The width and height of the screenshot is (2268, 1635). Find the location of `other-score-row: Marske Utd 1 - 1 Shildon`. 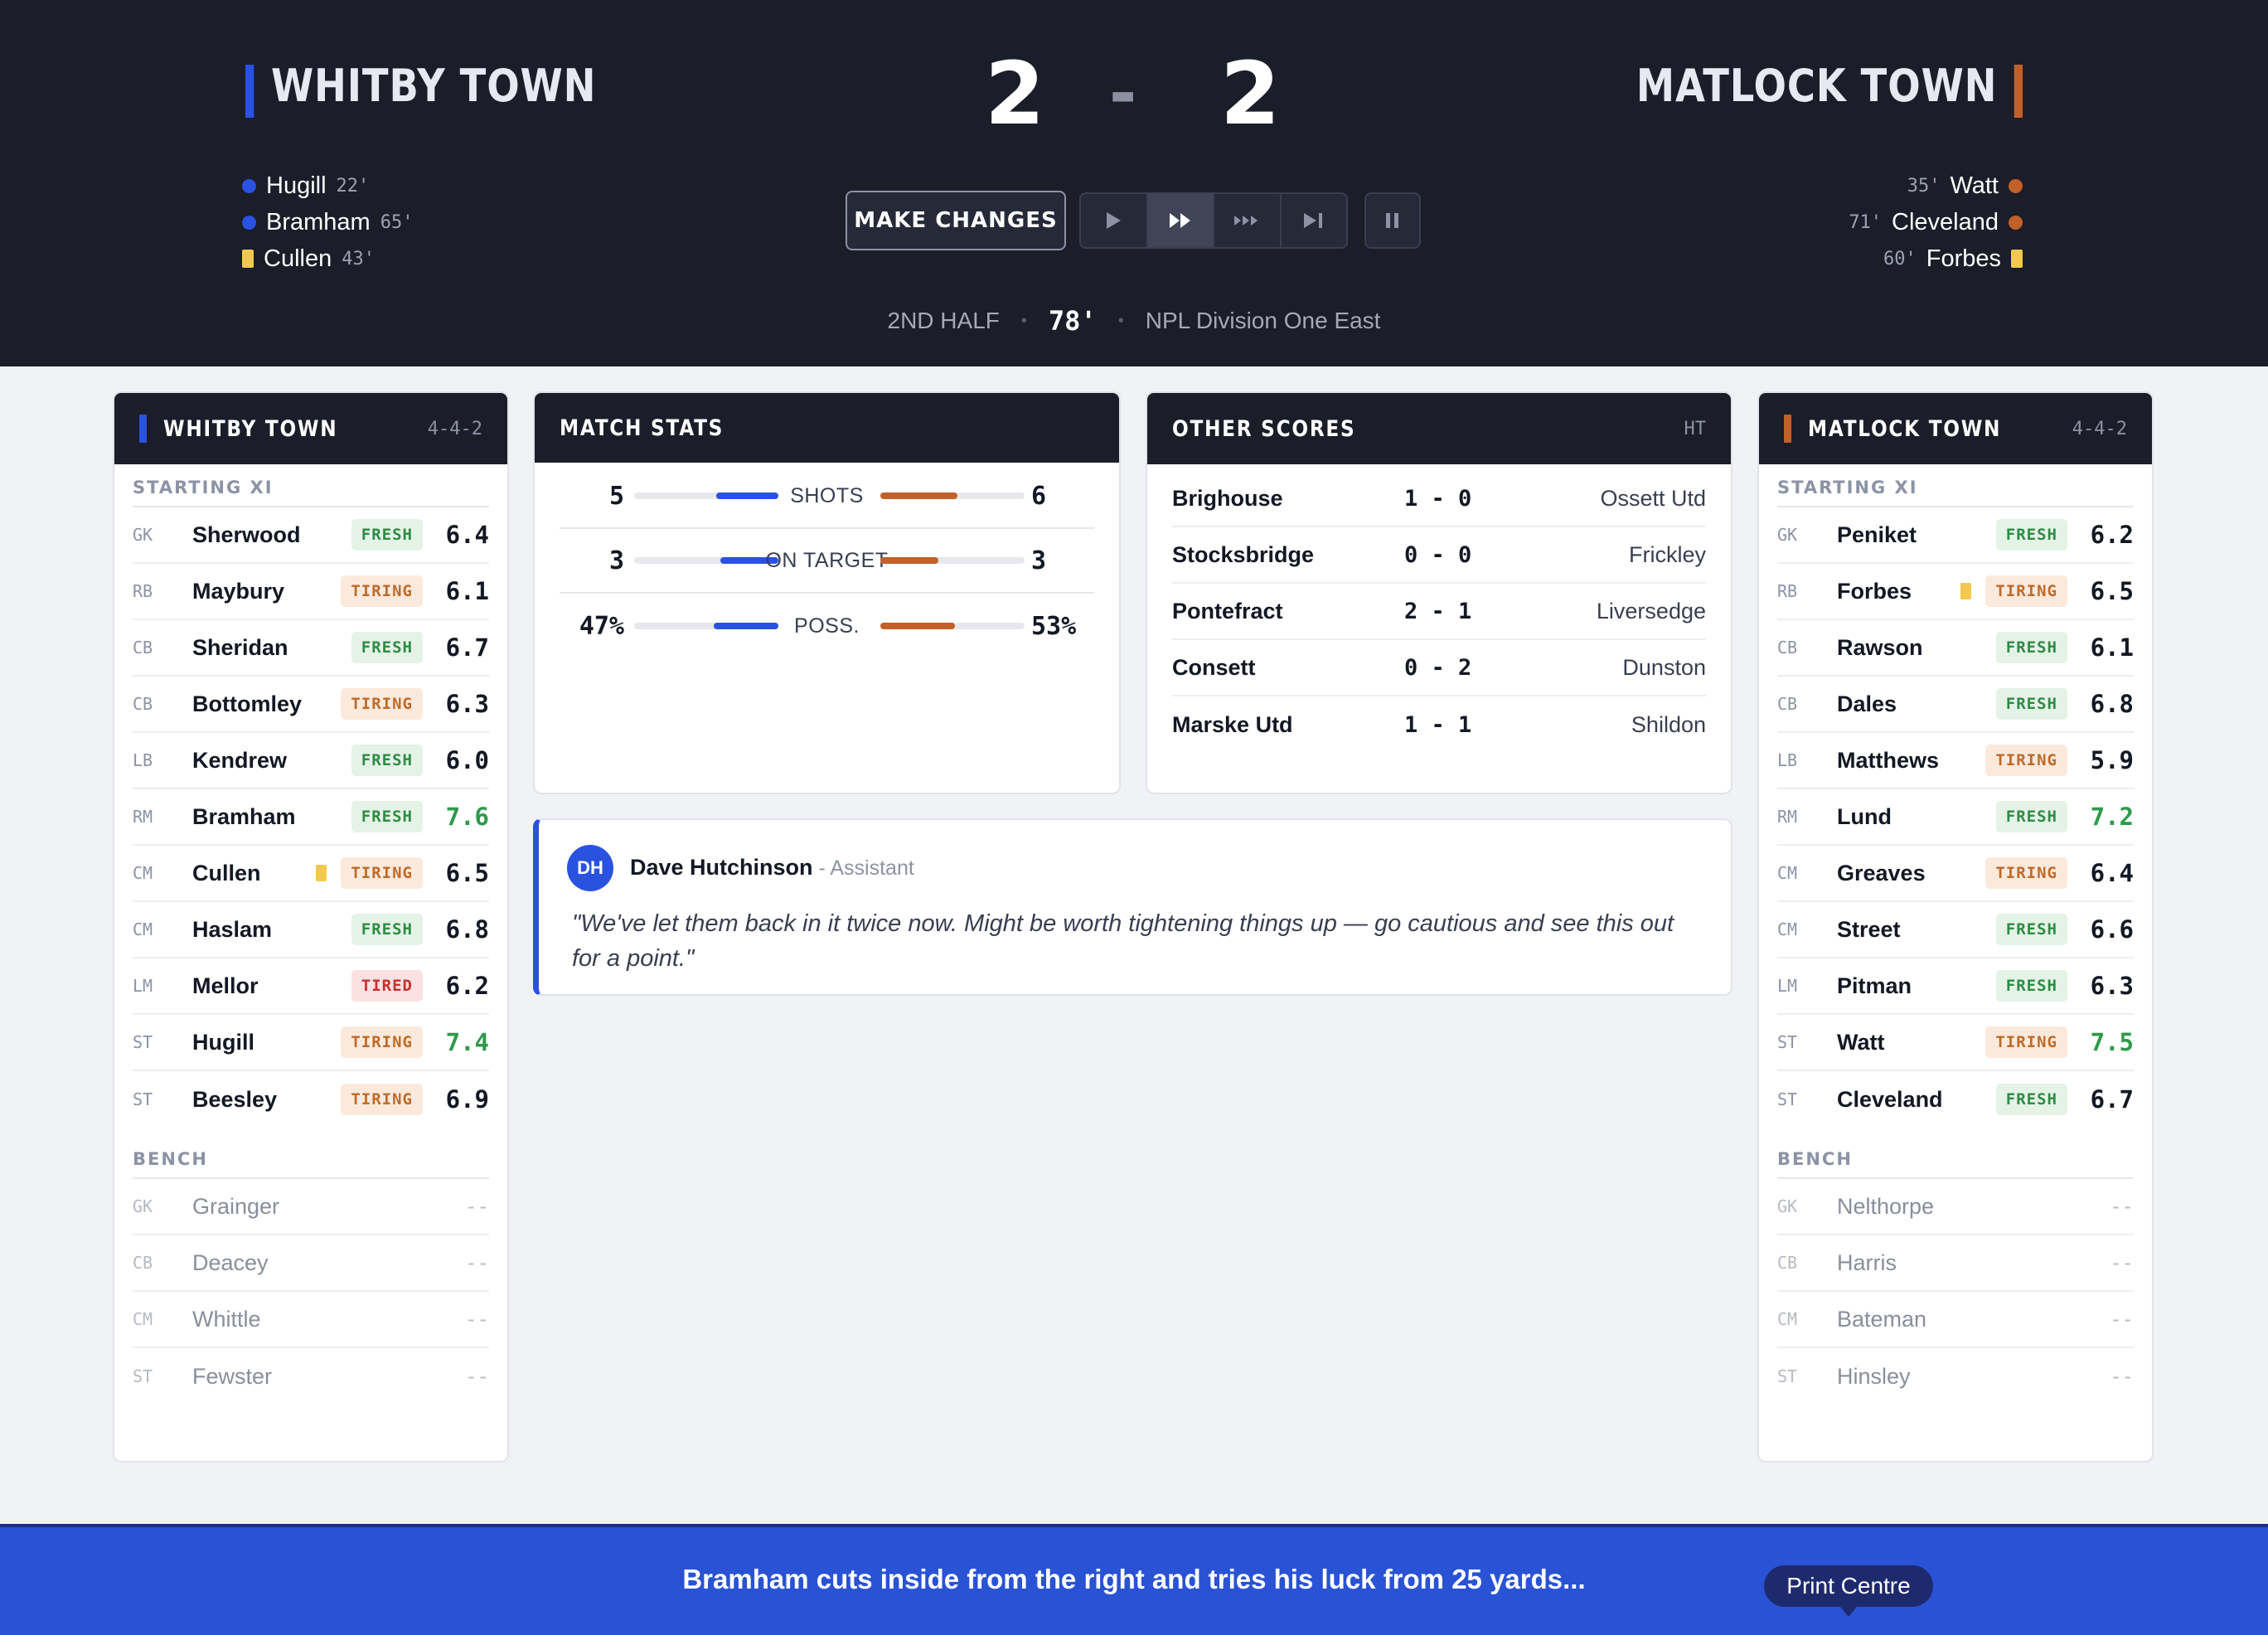

other-score-row: Marske Utd 1 - 1 Shildon is located at coordinates (1439, 724).